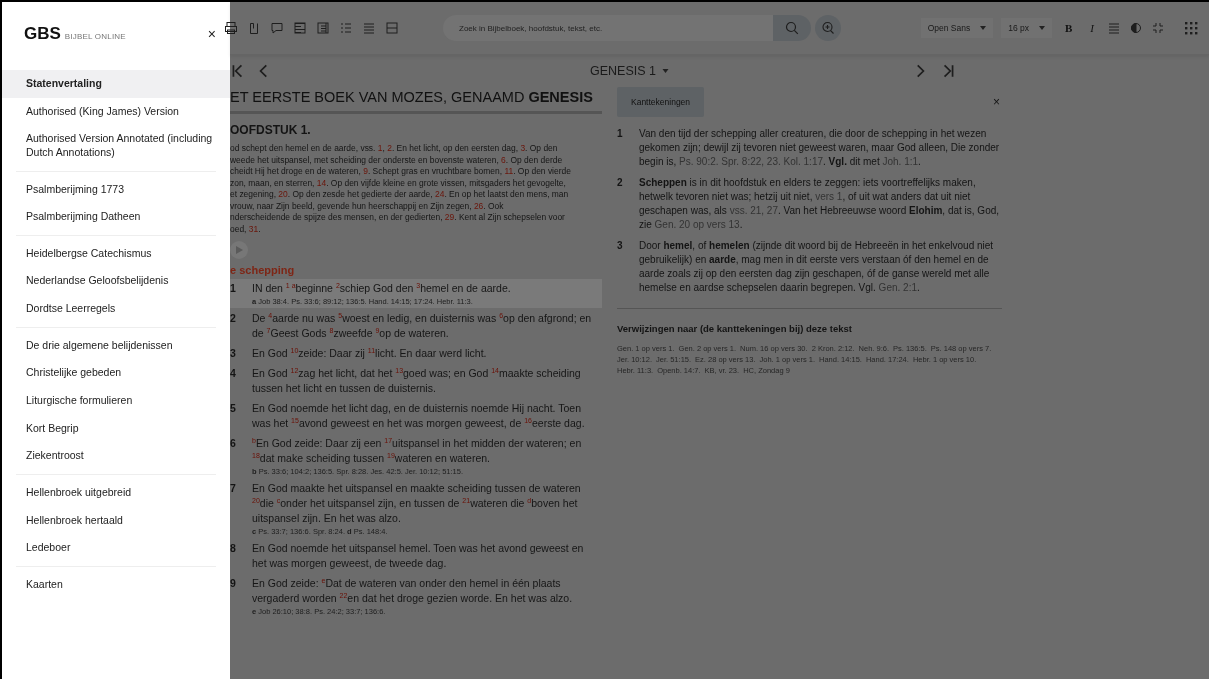 Image resolution: width=1209 pixels, height=679 pixels. Describe the element at coordinates (116, 84) in the screenshot. I see `menu-item: Statenvertaling` at that location.